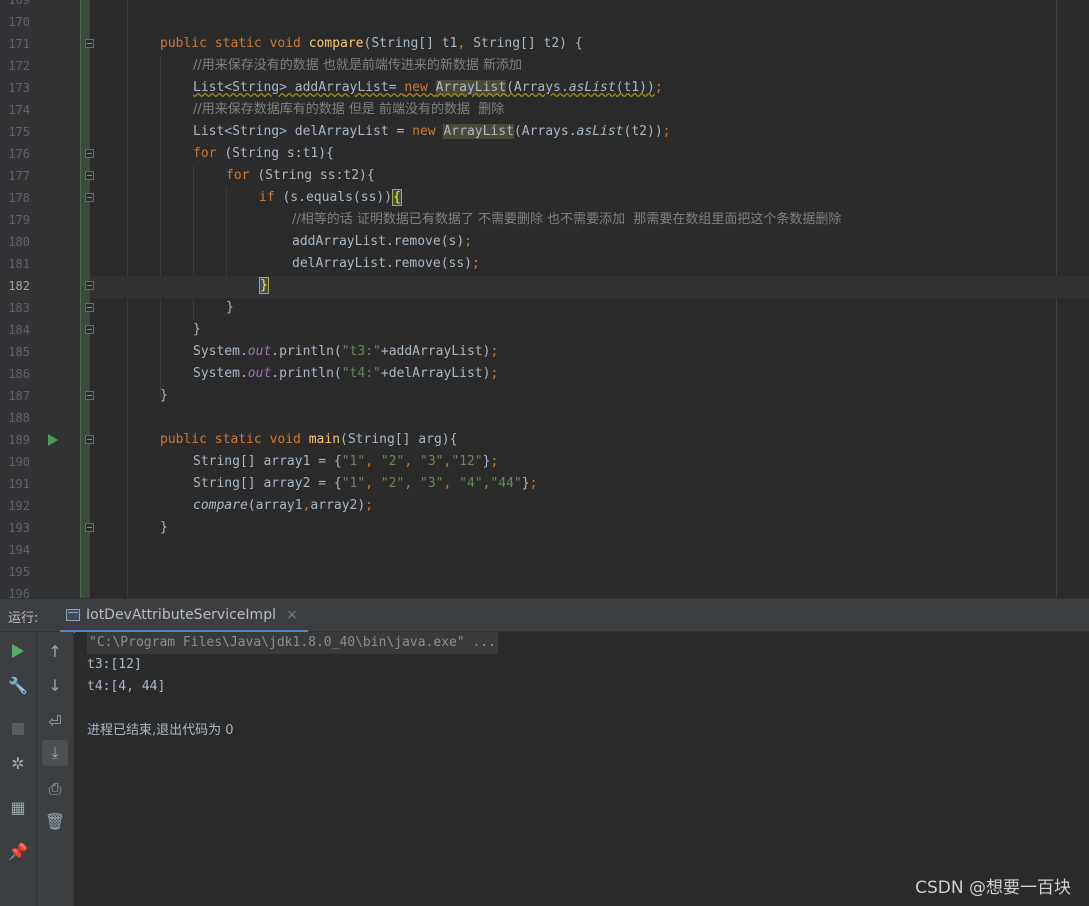  Describe the element at coordinates (55, 821) in the screenshot. I see `trash-icon: 🗑` at that location.